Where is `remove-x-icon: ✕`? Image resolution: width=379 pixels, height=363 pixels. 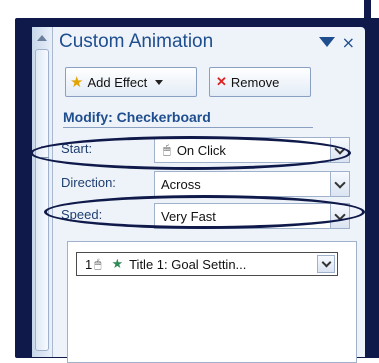
remove-x-icon: ✕ is located at coordinates (221, 81).